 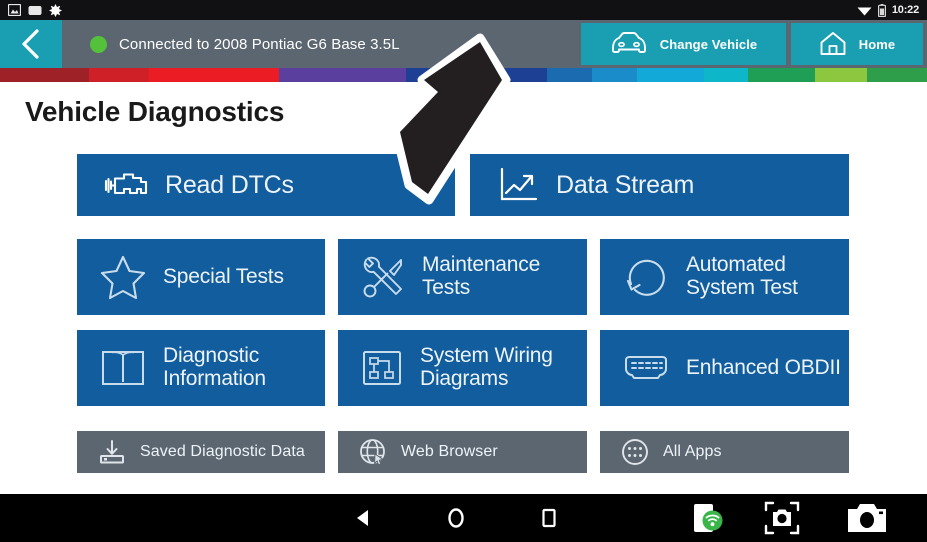 I want to click on tile-label: System Wiring Diagrams, so click(x=486, y=367).